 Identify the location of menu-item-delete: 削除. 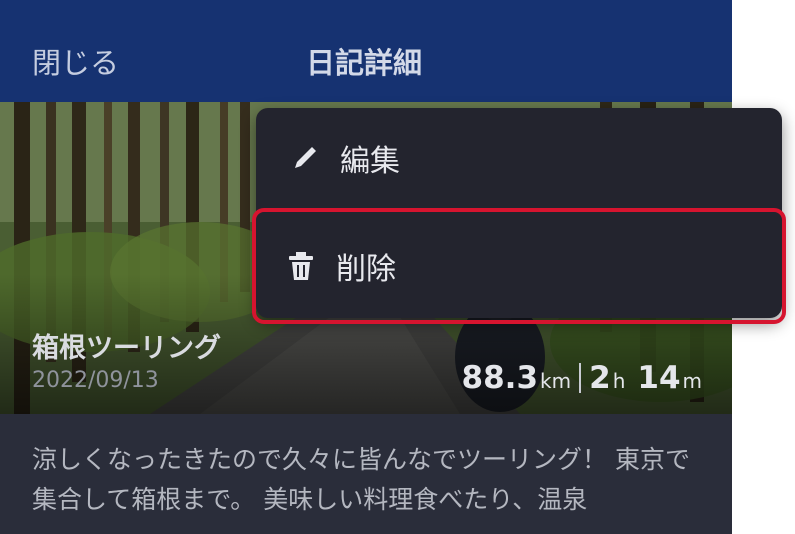
(519, 266).